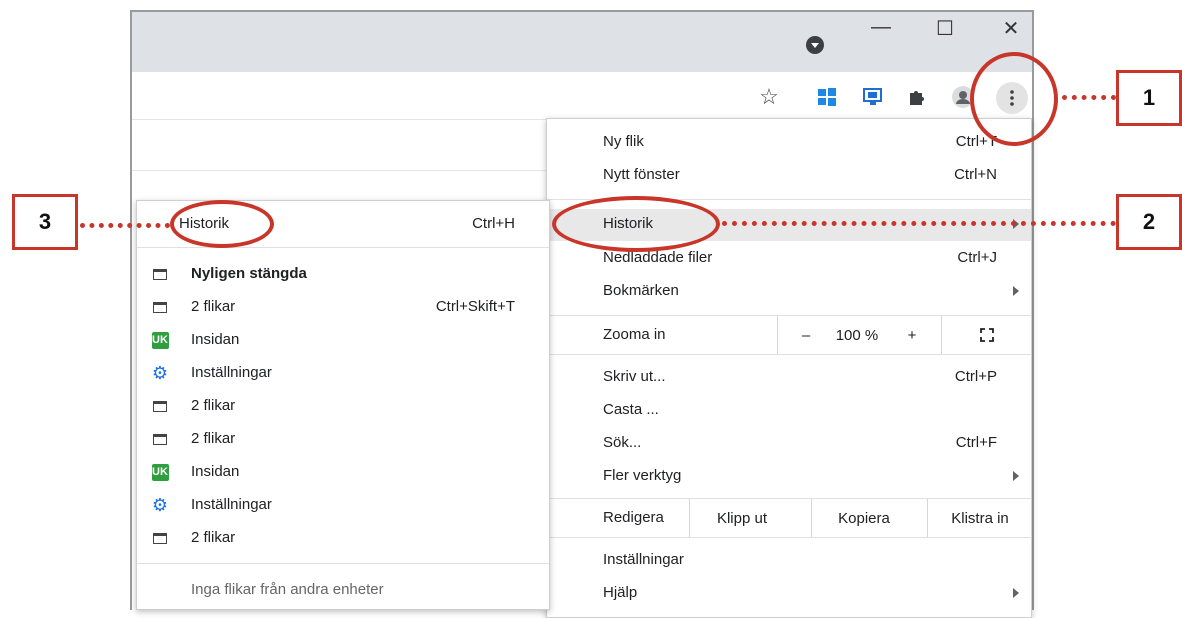 Image resolution: width=1182 pixels, height=618 pixels. Describe the element at coordinates (339, 170) in the screenshot. I see `page-divider` at that location.